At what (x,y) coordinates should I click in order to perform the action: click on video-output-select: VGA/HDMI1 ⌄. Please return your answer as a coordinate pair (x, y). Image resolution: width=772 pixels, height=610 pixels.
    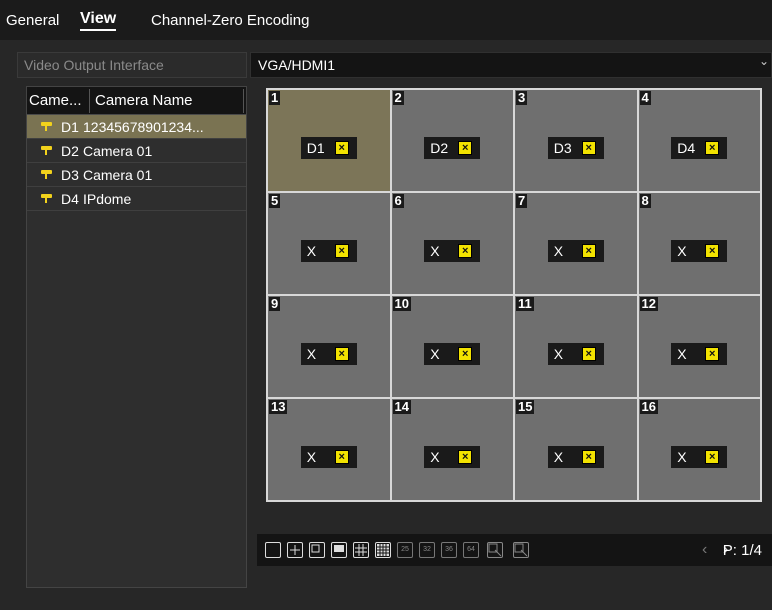
    Looking at the image, I should click on (511, 65).